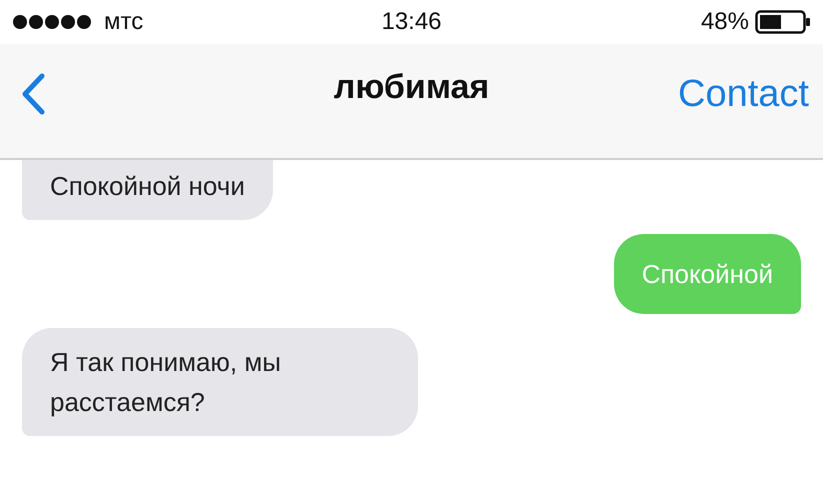 The width and height of the screenshot is (823, 477). Describe the element at coordinates (33, 94) in the screenshot. I see `back-icon` at that location.